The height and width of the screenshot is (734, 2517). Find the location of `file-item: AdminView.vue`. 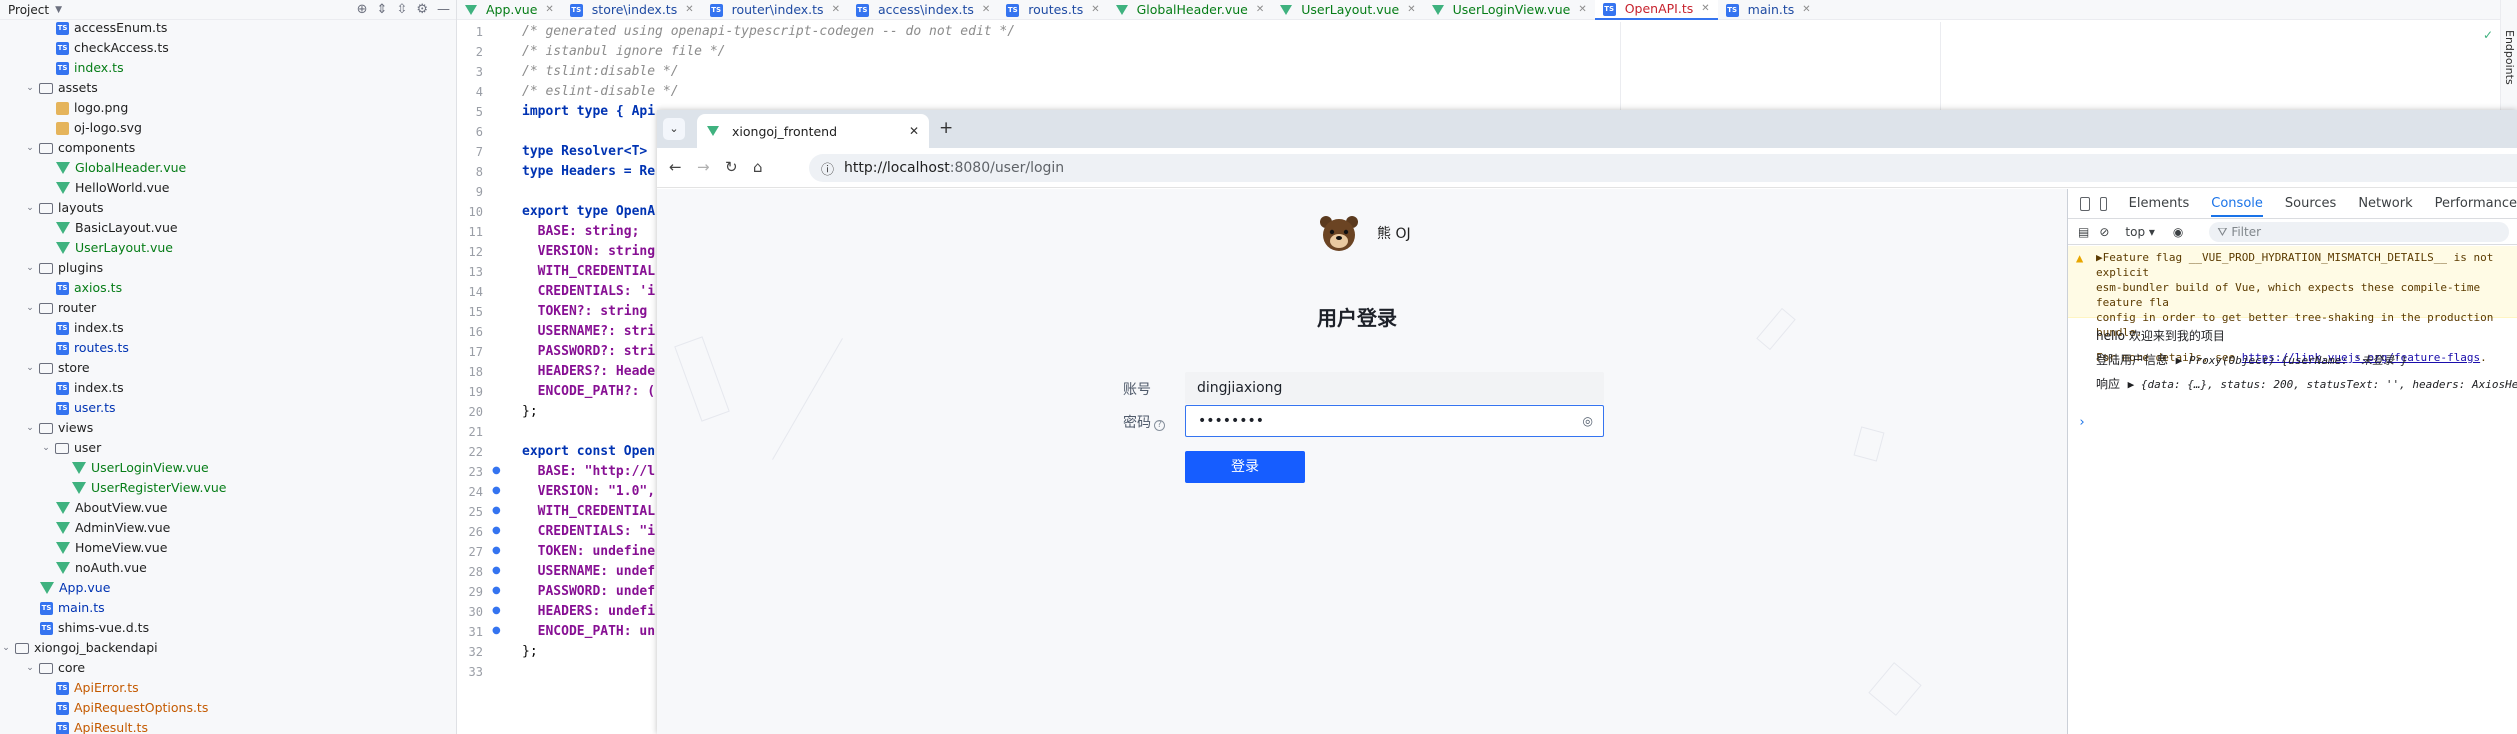

file-item: AdminView.vue is located at coordinates (113, 528).